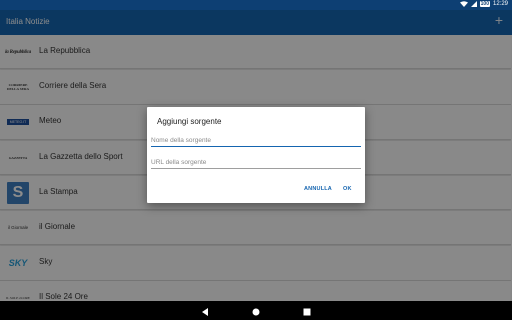  I want to click on add-source-dialog: Aggiungi sorgente ANNULLA OK, so click(256, 155).